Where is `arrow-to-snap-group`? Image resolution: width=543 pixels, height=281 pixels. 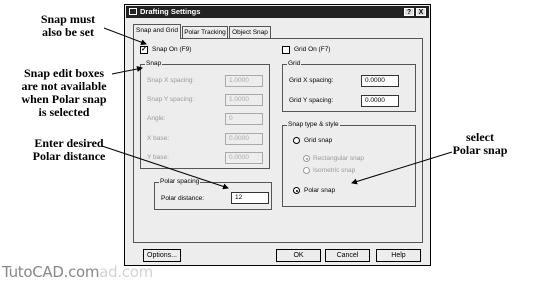
arrow-to-snap-group is located at coordinates (127, 70).